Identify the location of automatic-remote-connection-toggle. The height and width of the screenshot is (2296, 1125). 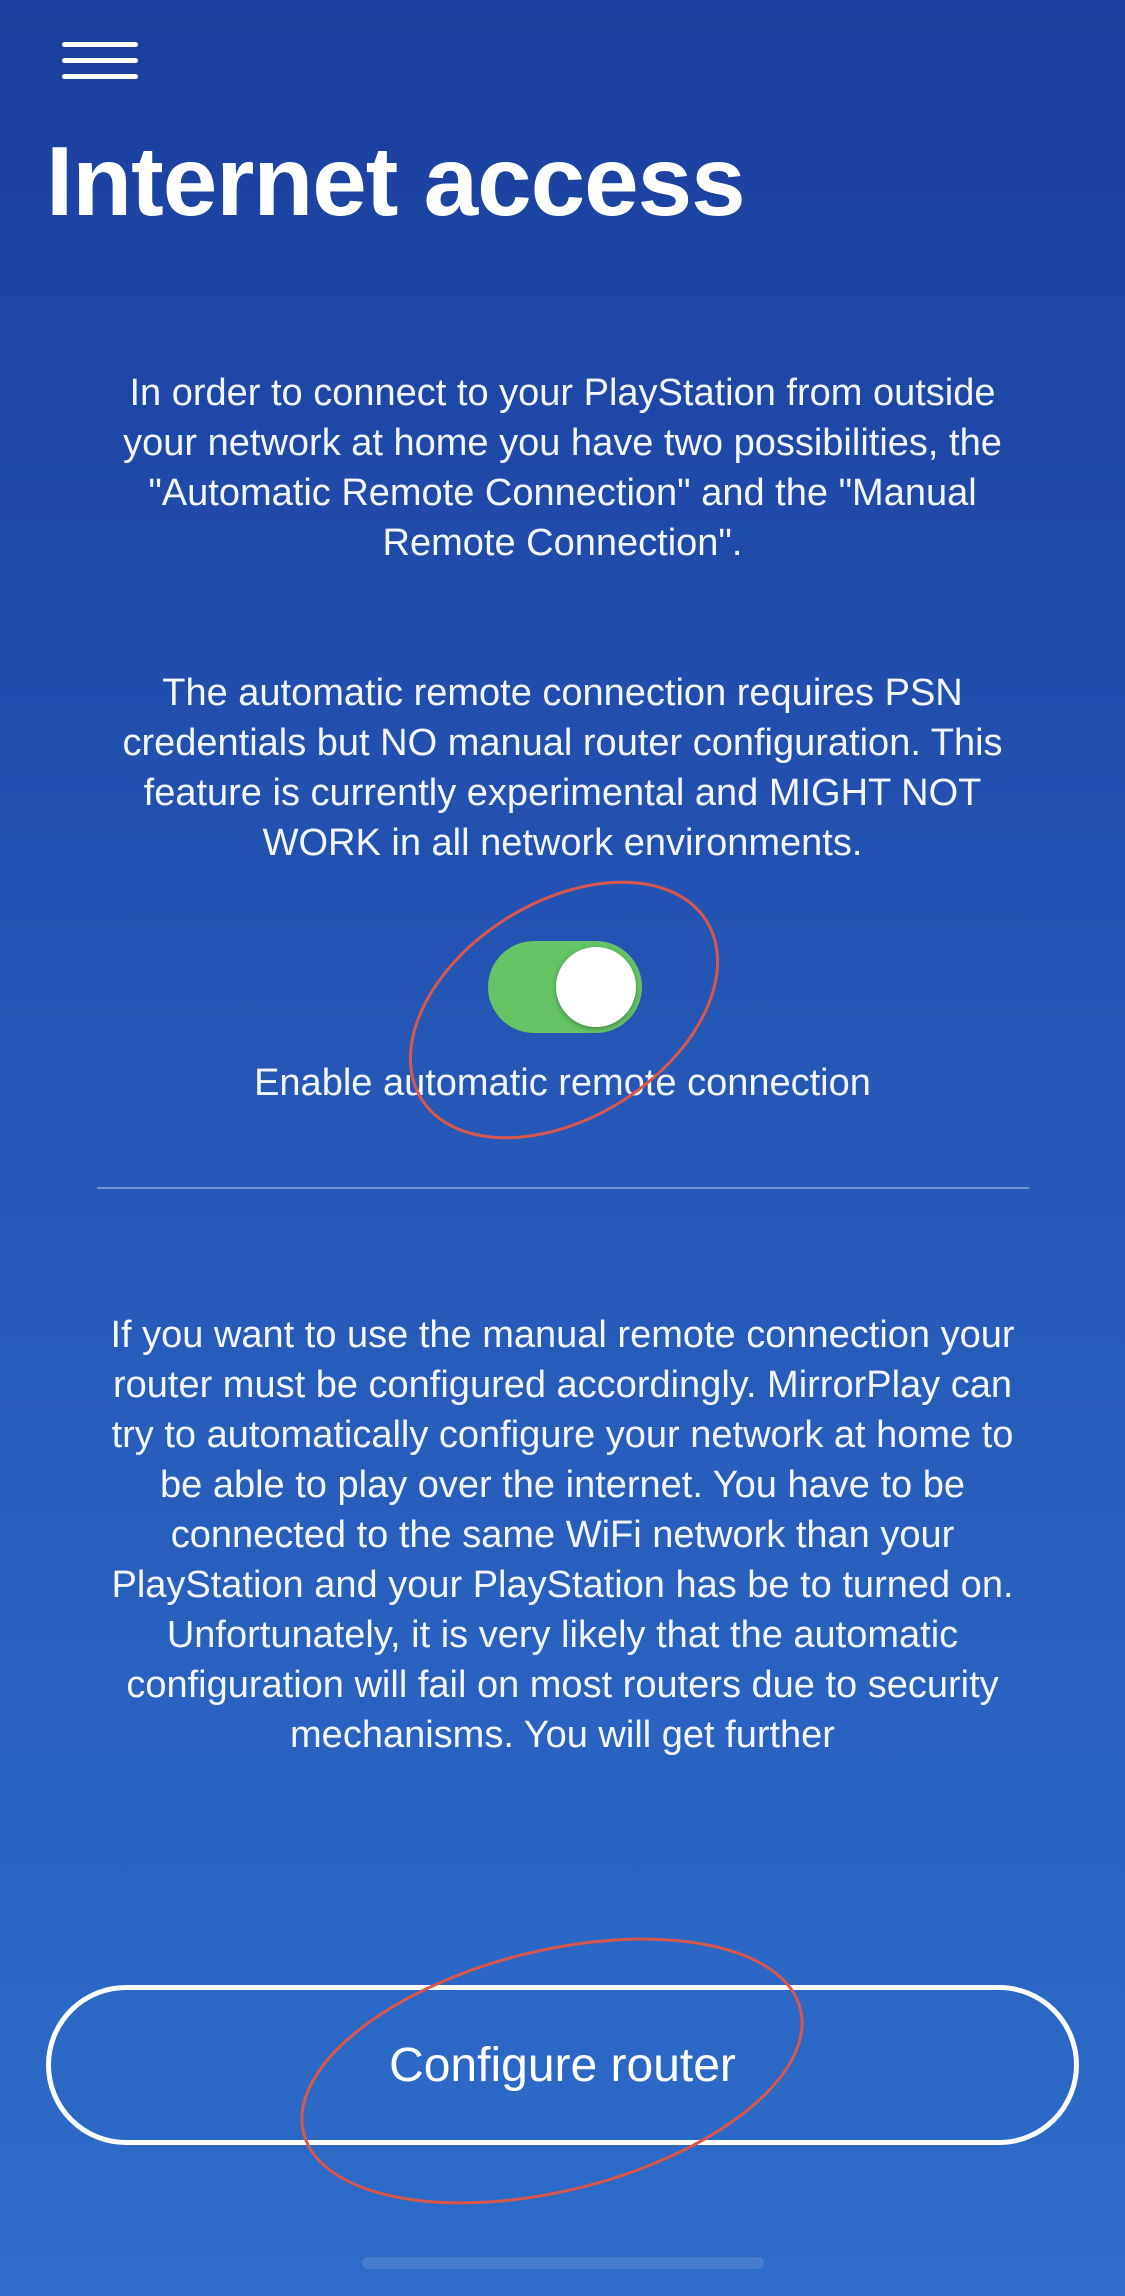
(565, 987).